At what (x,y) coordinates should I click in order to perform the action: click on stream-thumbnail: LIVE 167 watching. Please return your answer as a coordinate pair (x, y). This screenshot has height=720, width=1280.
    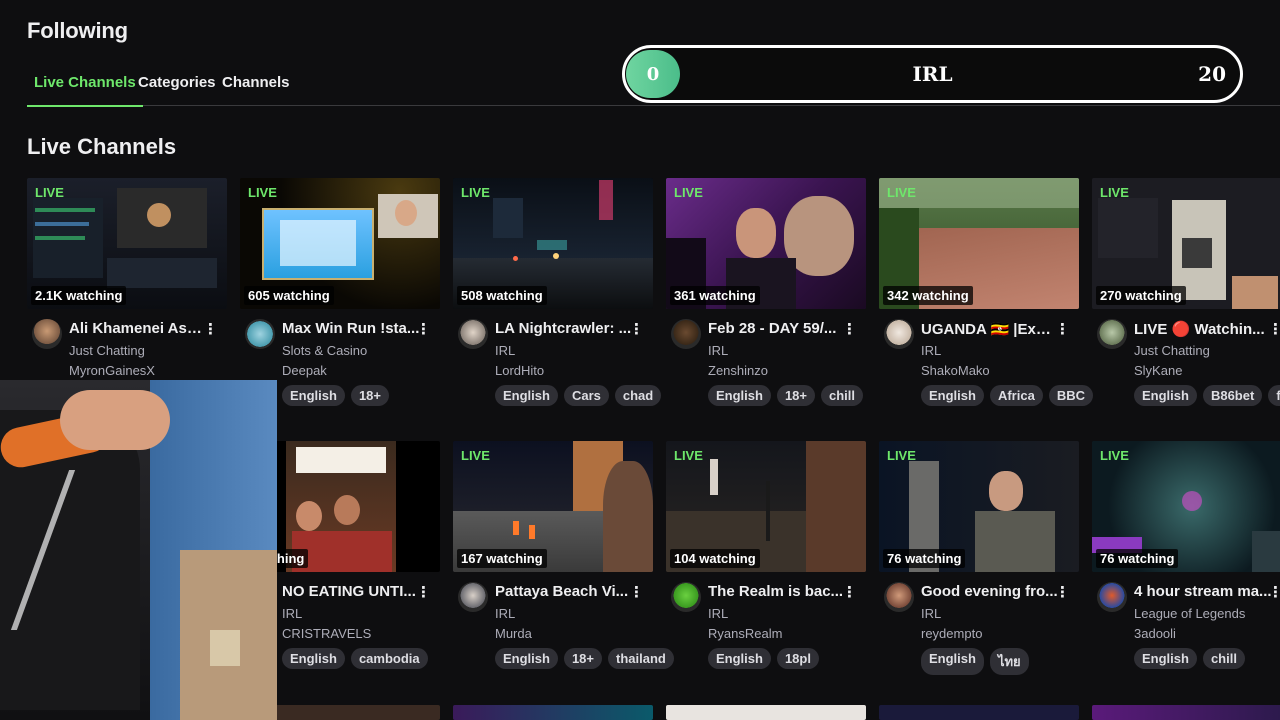
    Looking at the image, I should click on (553, 506).